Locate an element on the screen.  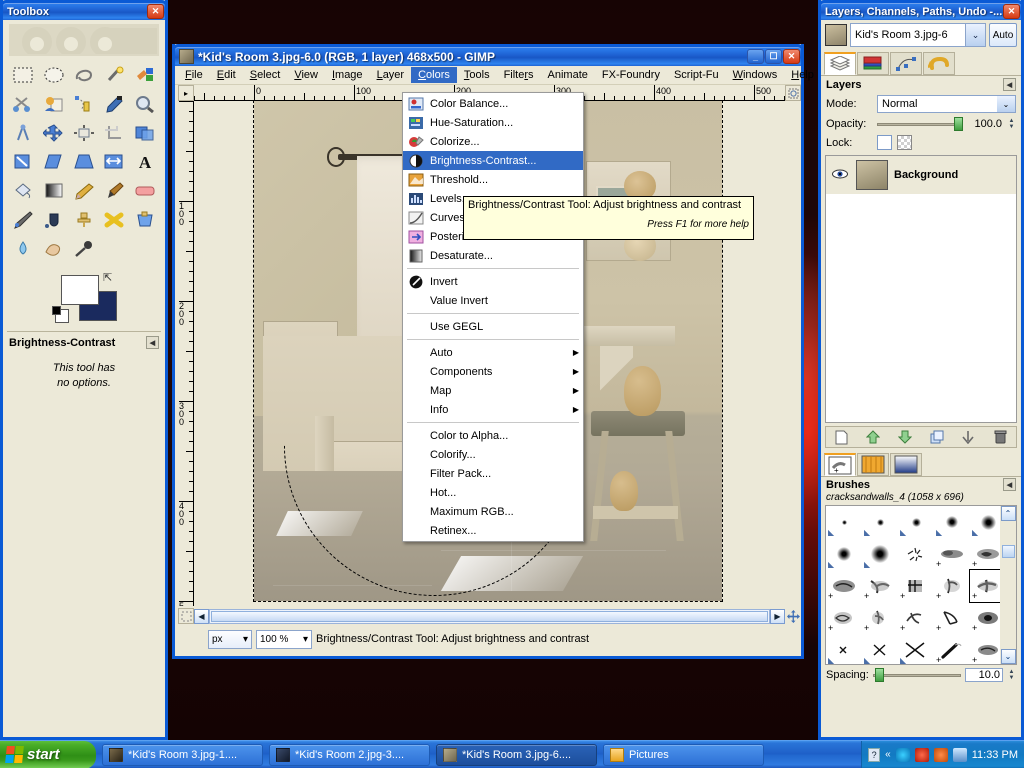
menu-layer: Layer is located at coordinates (391, 75).